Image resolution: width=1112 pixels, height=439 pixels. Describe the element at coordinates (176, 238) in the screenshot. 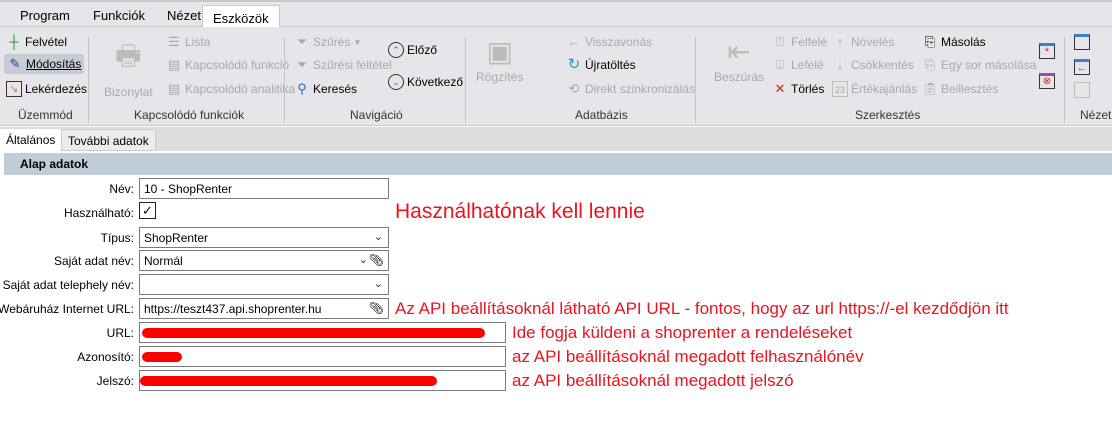

I see `tipus-value: ShopRenter` at that location.